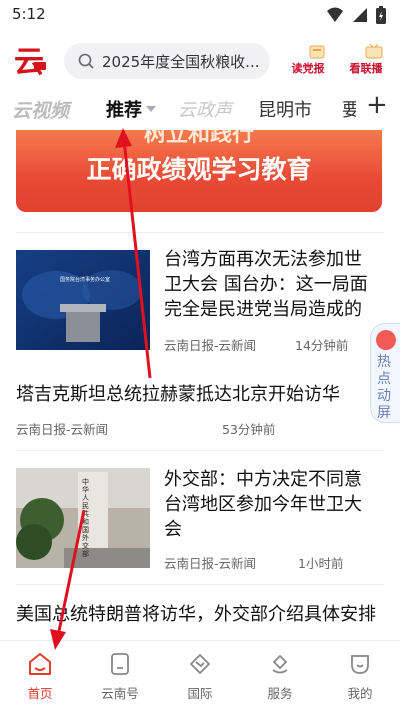 This screenshot has height=711, width=400. Describe the element at coordinates (386, 340) in the screenshot. I see `flame-icon` at that location.